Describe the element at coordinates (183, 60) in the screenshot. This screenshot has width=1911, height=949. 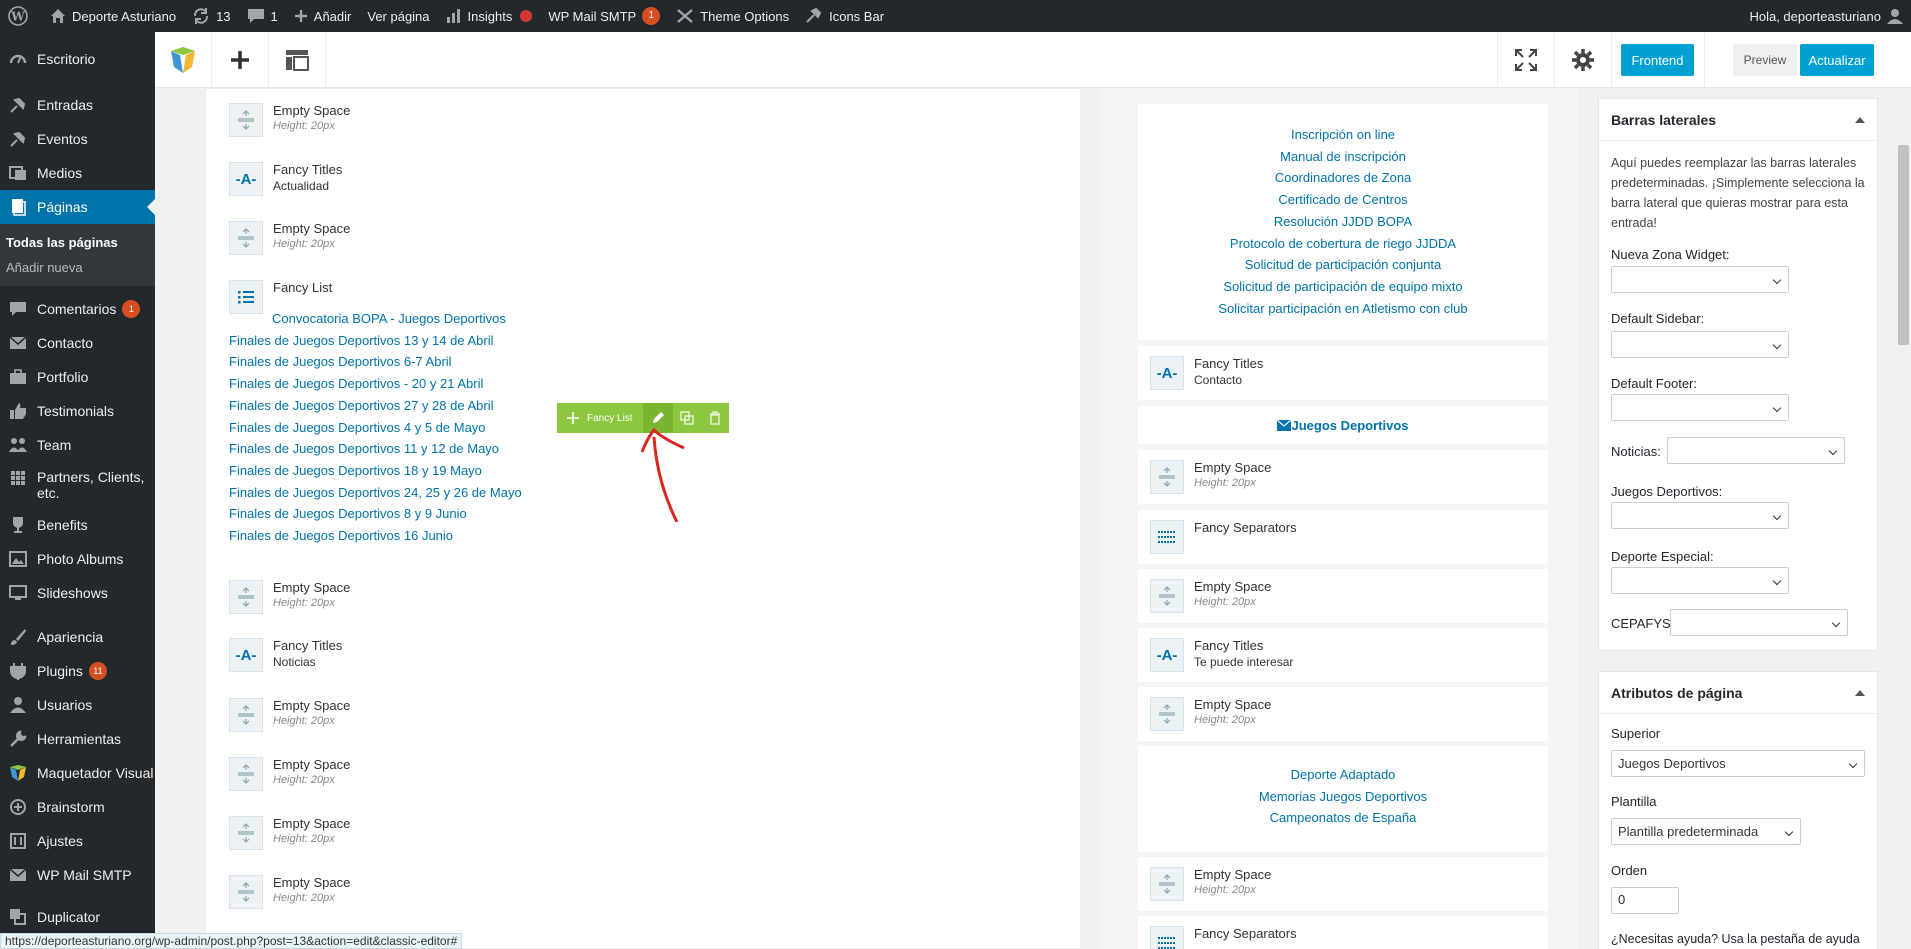
I see `vc-logo-icon` at that location.